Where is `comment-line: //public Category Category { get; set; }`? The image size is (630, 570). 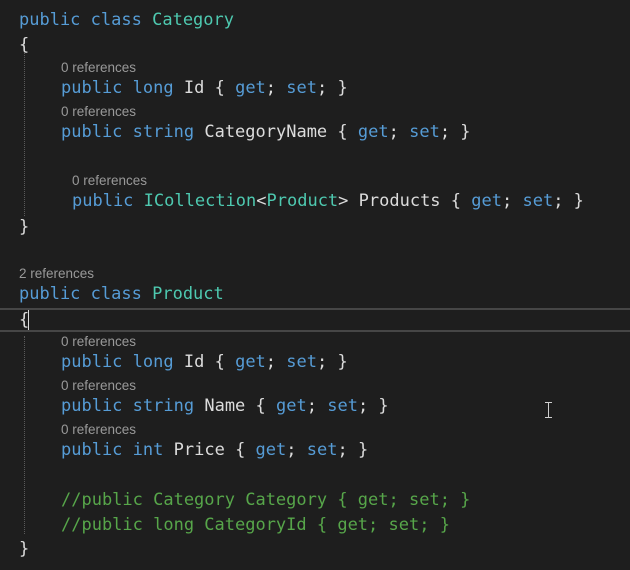 comment-line: //public Category Category { get; set; } is located at coordinates (265, 500).